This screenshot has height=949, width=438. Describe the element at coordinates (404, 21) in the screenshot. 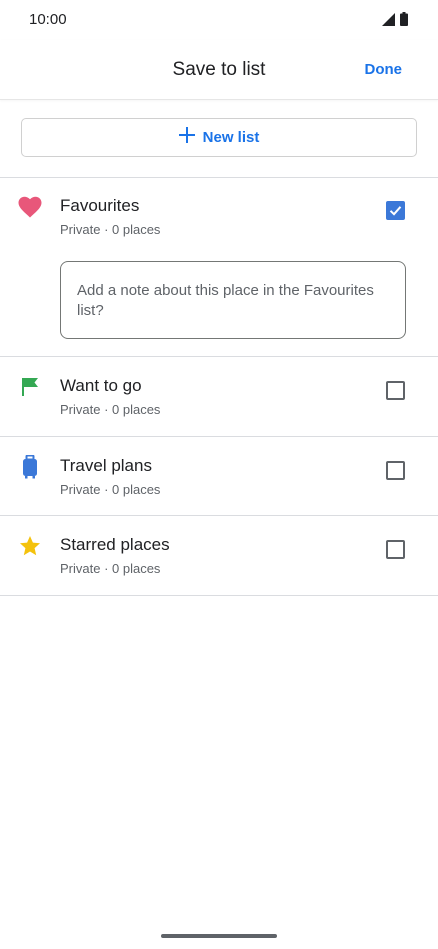

I see `battery-icon` at that location.